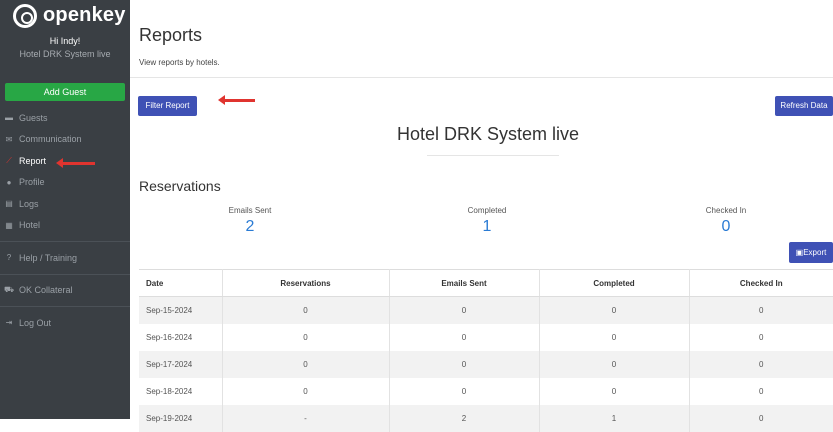 Image resolution: width=833 pixels, height=432 pixels. I want to click on add-guest-button: Add Guest, so click(65, 92).